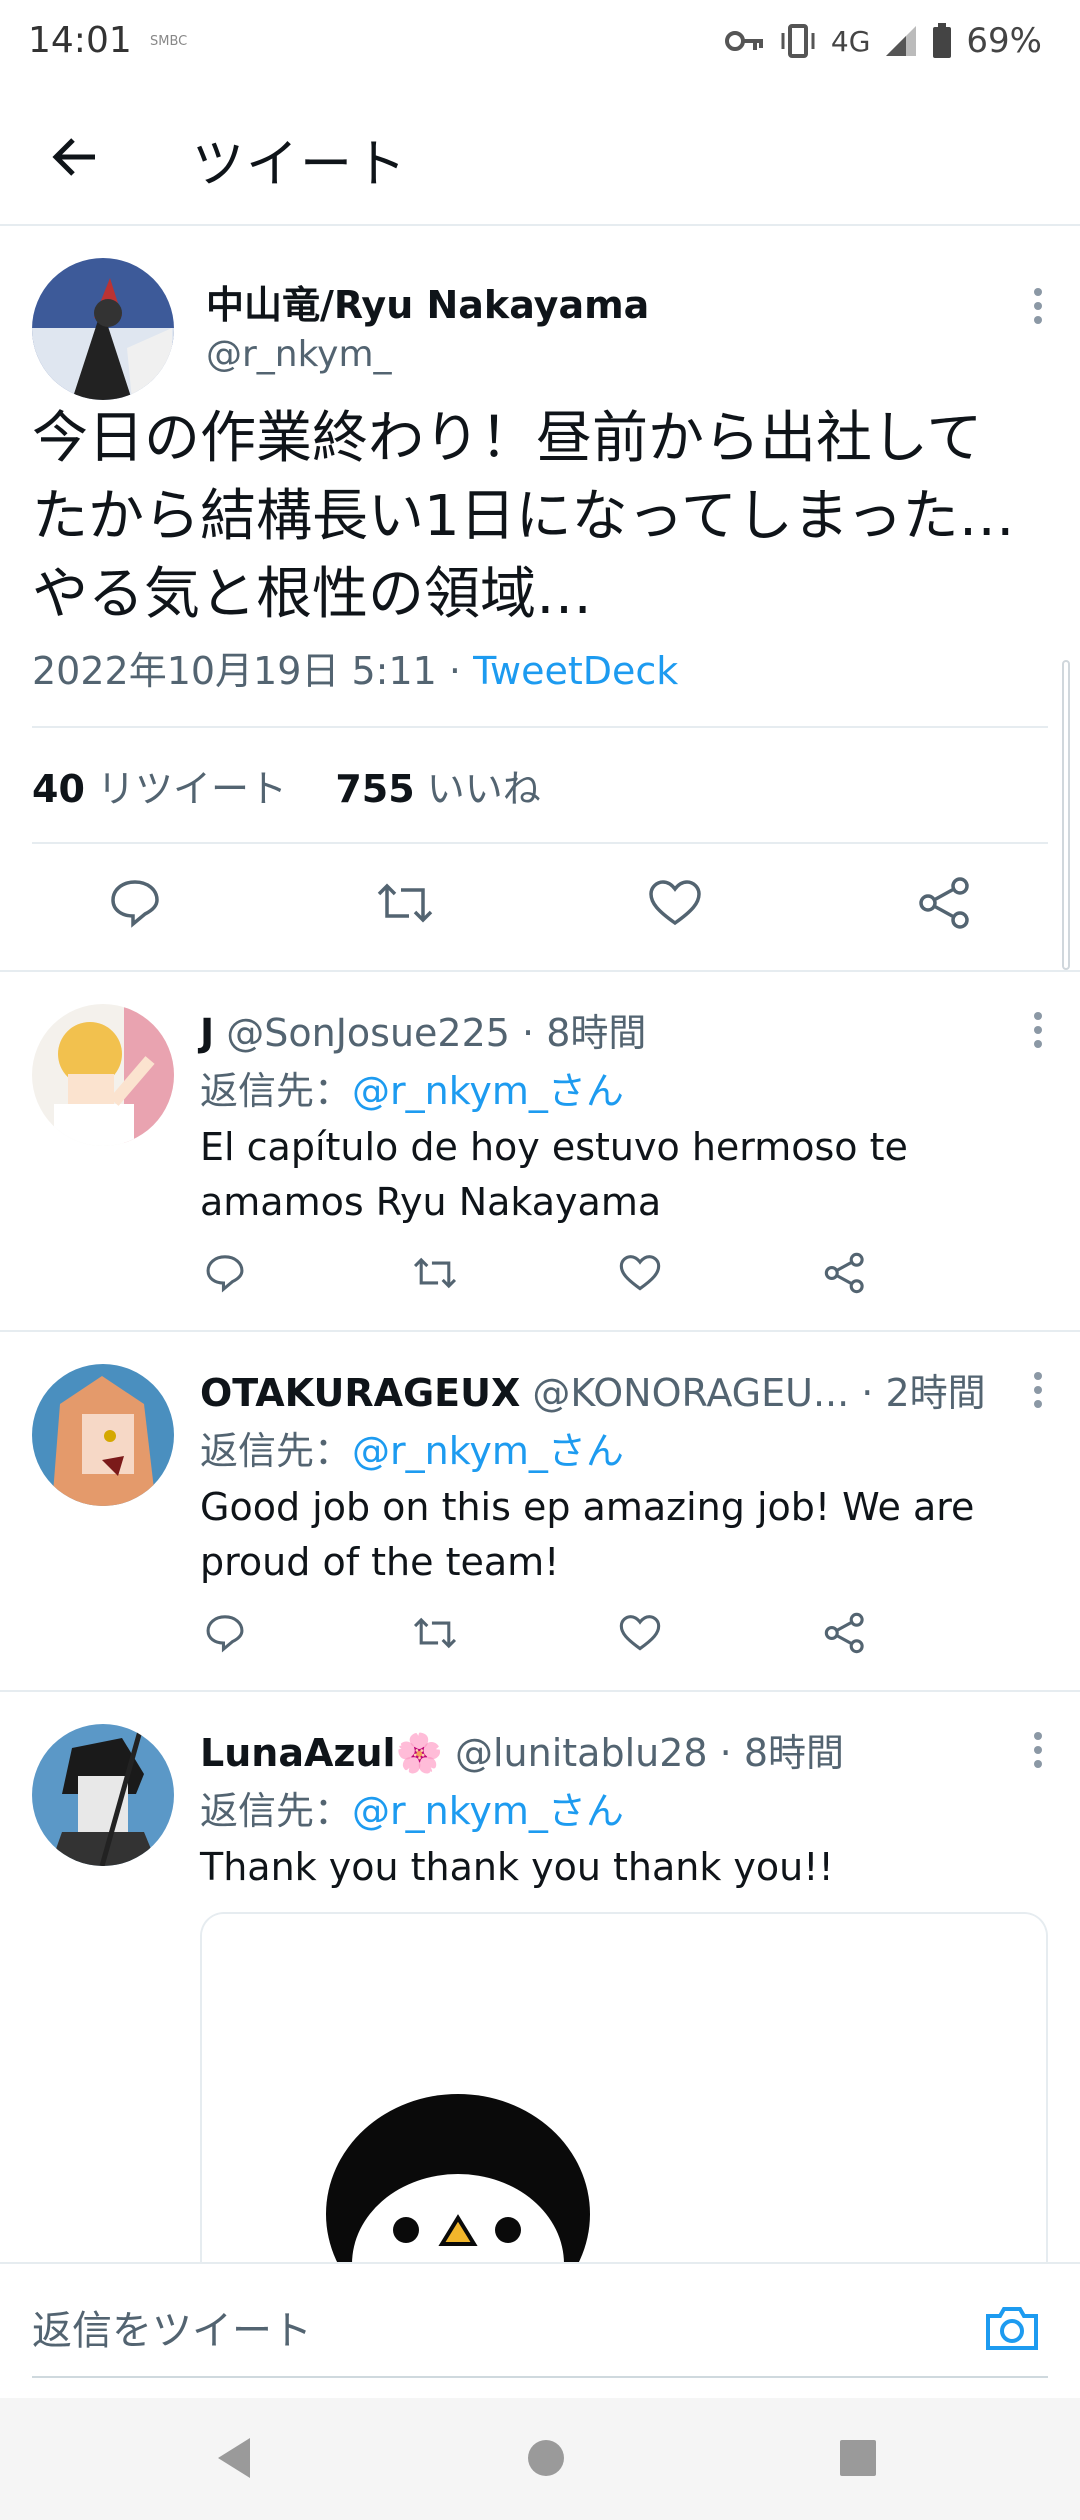 The image size is (1080, 2520). Describe the element at coordinates (540, 843) in the screenshot. I see `divider` at that location.